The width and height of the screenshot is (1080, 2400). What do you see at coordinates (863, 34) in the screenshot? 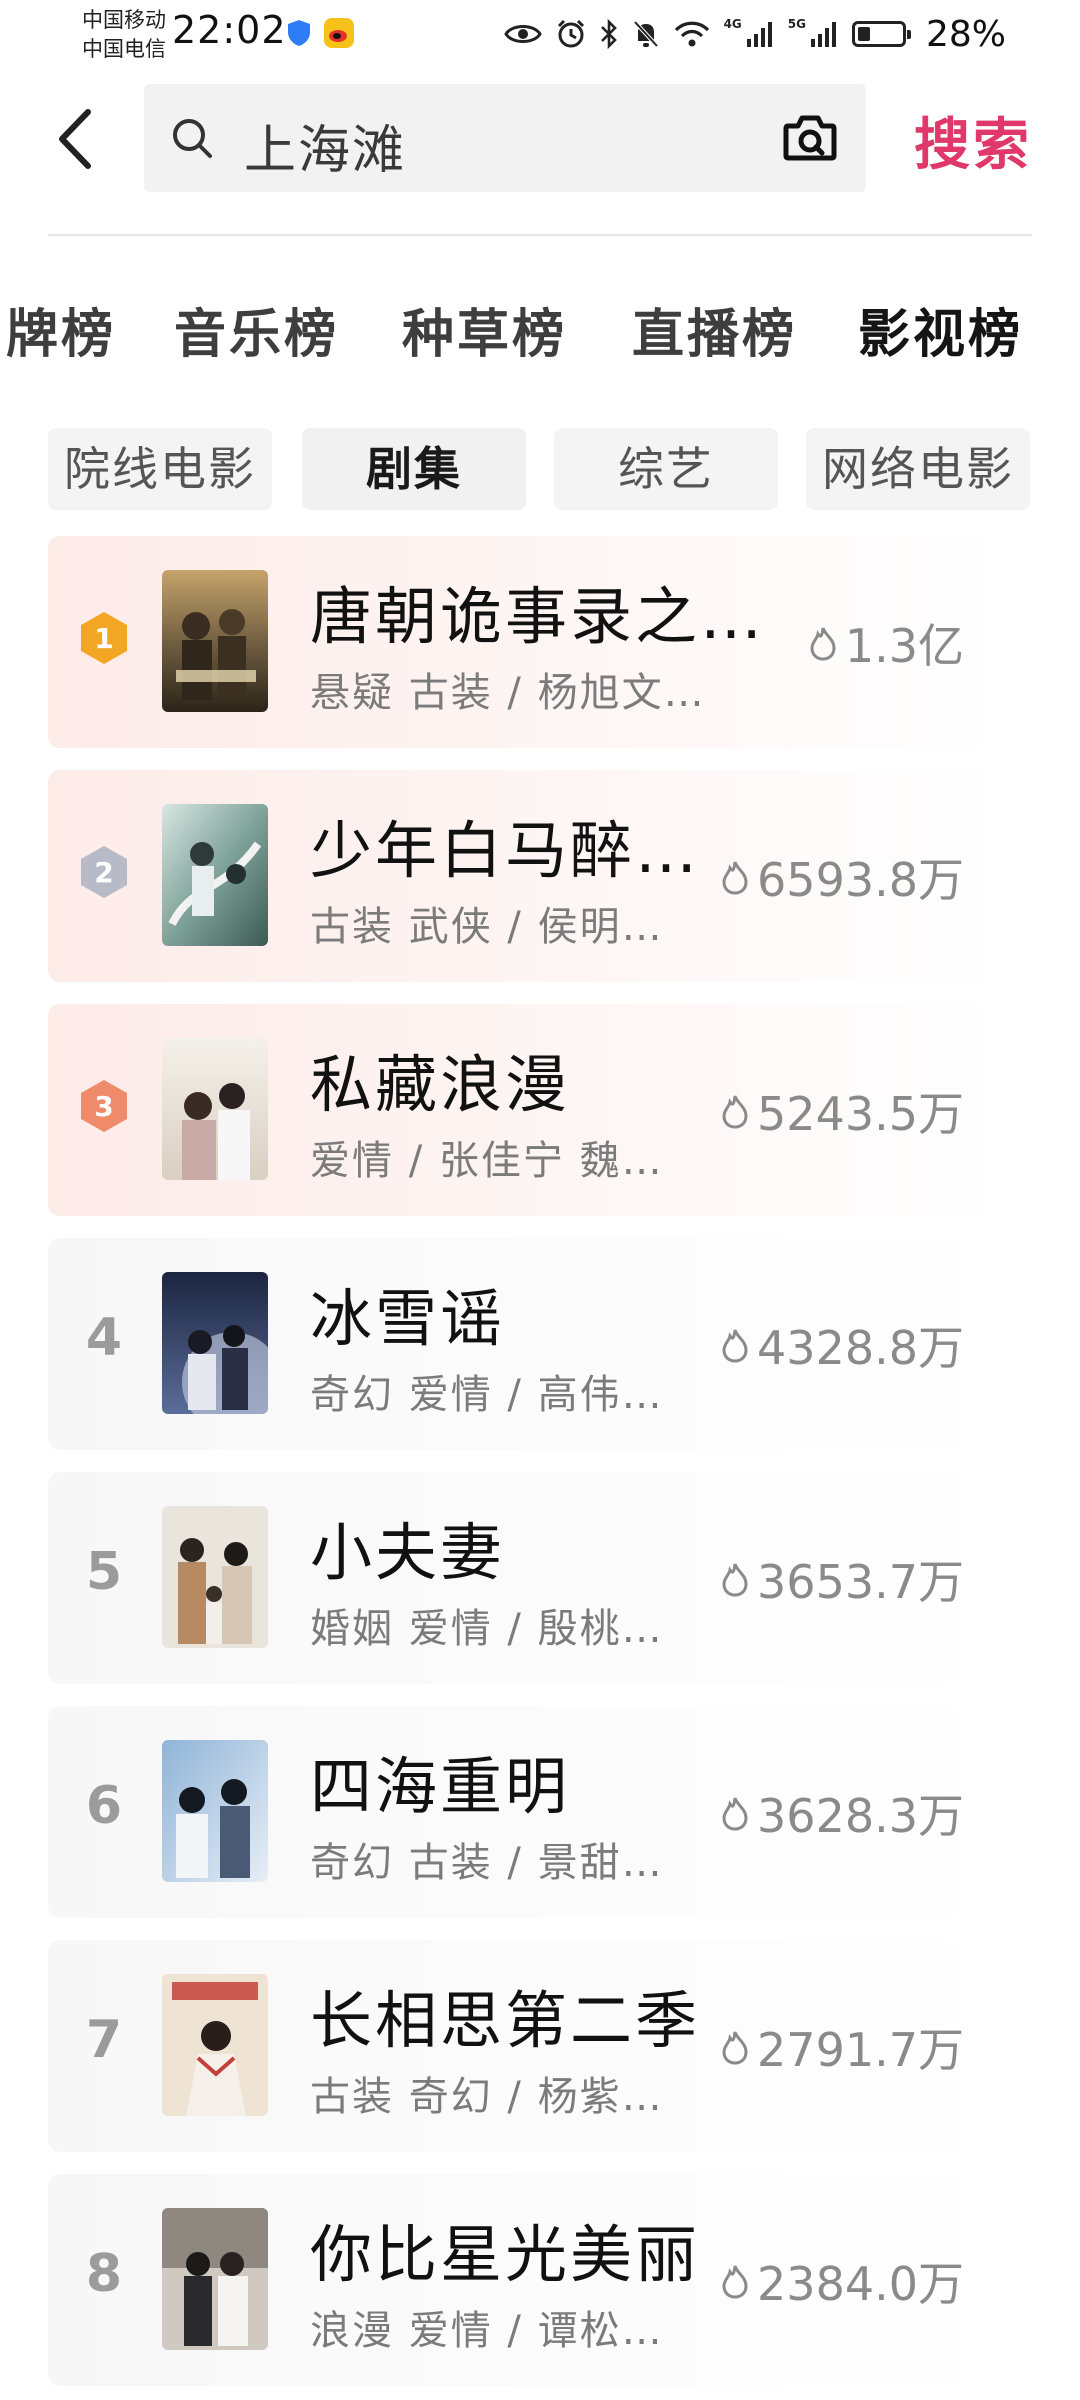
I see `battery-fill` at bounding box center [863, 34].